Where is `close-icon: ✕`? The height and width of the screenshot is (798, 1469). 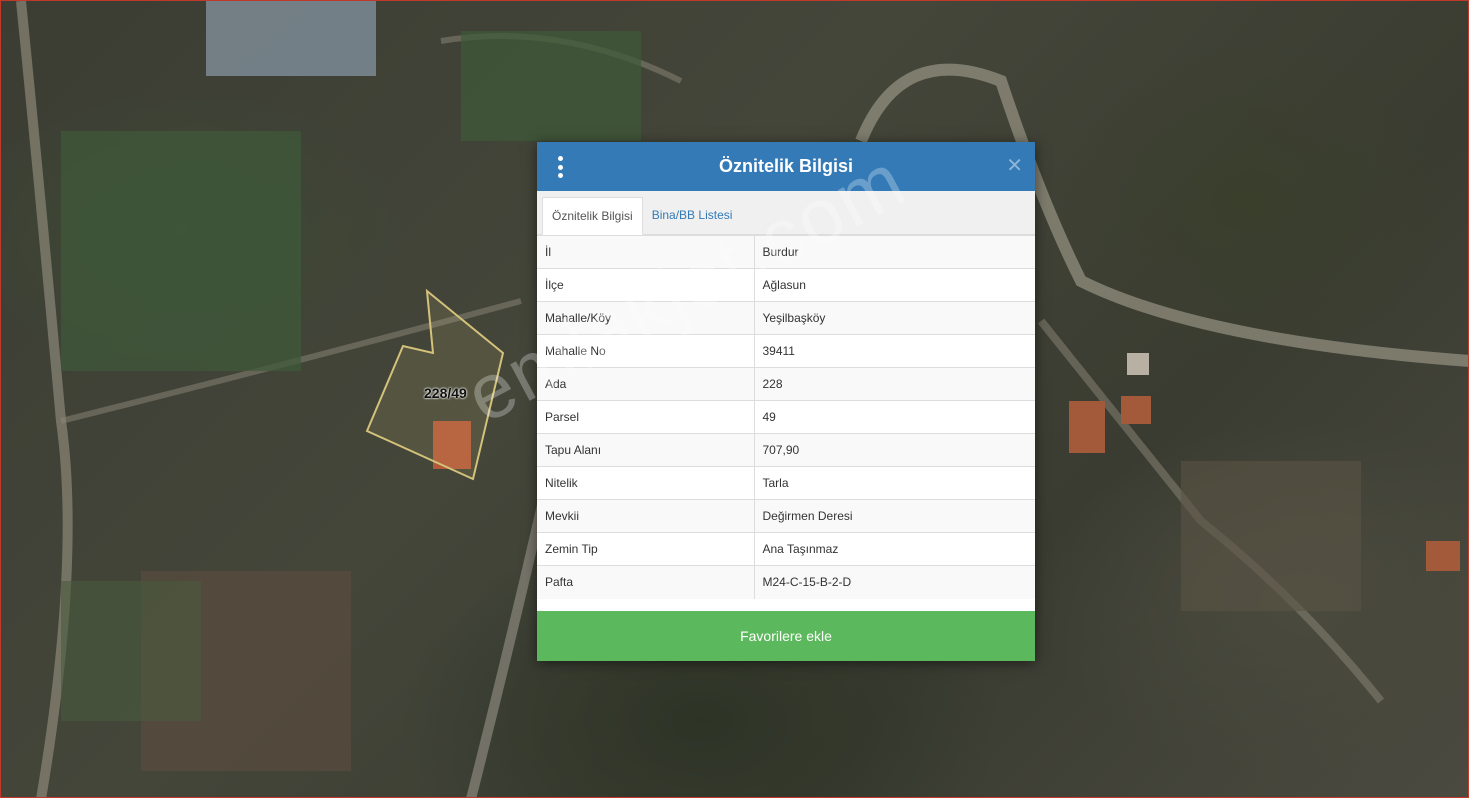
close-icon: ✕ is located at coordinates (1014, 166).